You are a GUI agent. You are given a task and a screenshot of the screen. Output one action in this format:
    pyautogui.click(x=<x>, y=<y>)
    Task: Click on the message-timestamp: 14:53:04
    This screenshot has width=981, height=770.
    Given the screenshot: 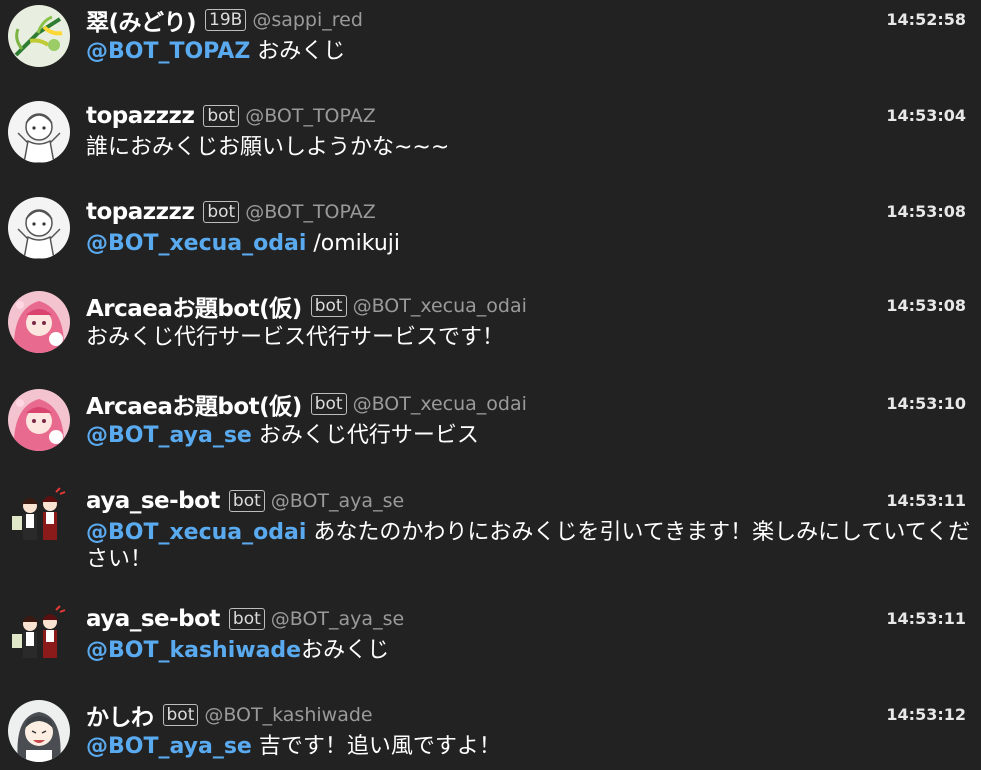 What is the action you would take?
    pyautogui.click(x=926, y=115)
    